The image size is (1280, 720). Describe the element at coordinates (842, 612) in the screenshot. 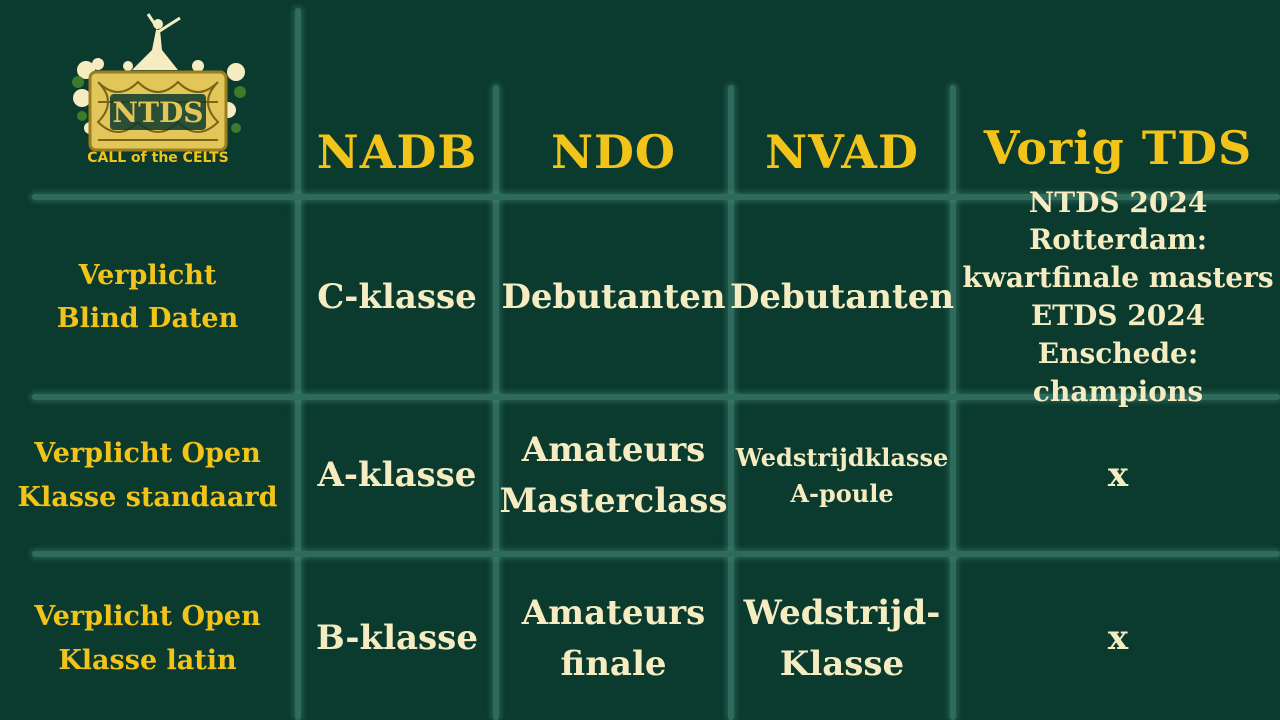

I see `cell-text: Wedstrijd-` at that location.